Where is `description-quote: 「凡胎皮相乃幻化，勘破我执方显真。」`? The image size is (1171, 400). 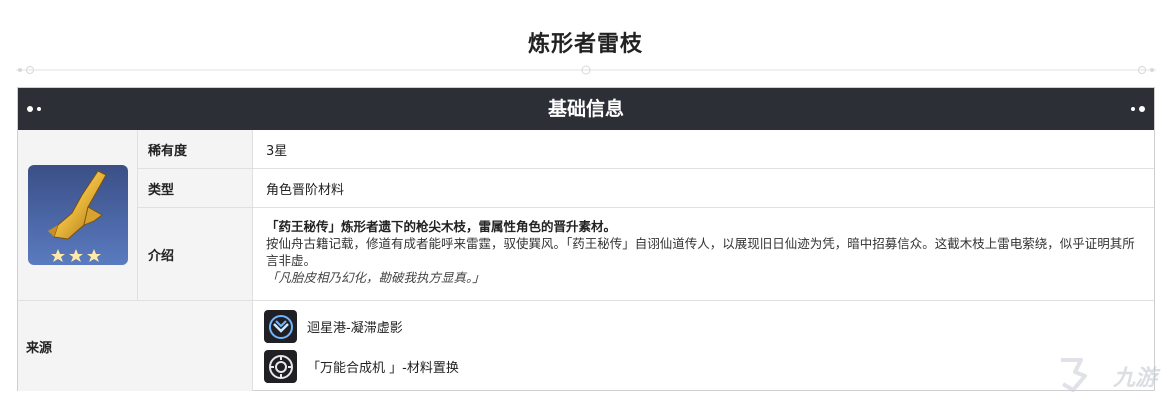 description-quote: 「凡胎皮相乃幻化，勘破我执方显真。」 is located at coordinates (375, 277).